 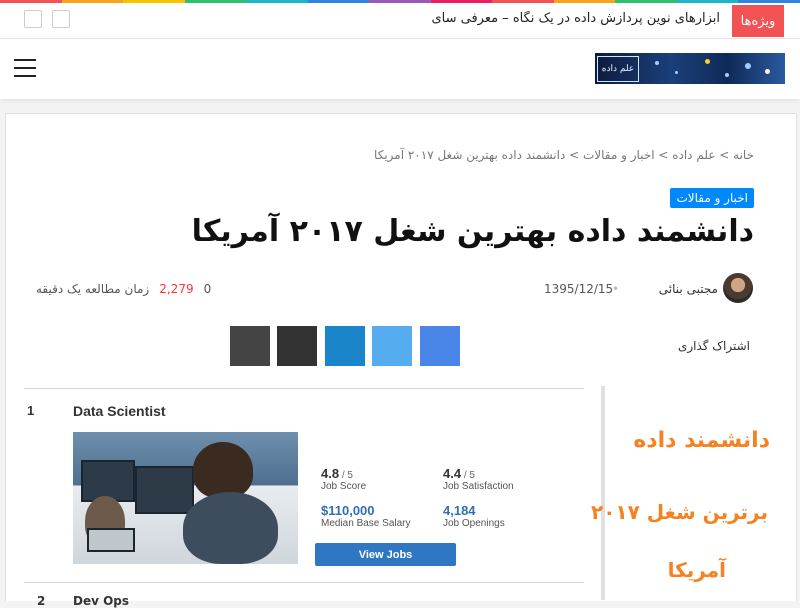 What do you see at coordinates (472, 231) in the screenshot?
I see `article-title: دانشمند داده بهترین شغل ۲۰۱۷ آمریکا` at bounding box center [472, 231].